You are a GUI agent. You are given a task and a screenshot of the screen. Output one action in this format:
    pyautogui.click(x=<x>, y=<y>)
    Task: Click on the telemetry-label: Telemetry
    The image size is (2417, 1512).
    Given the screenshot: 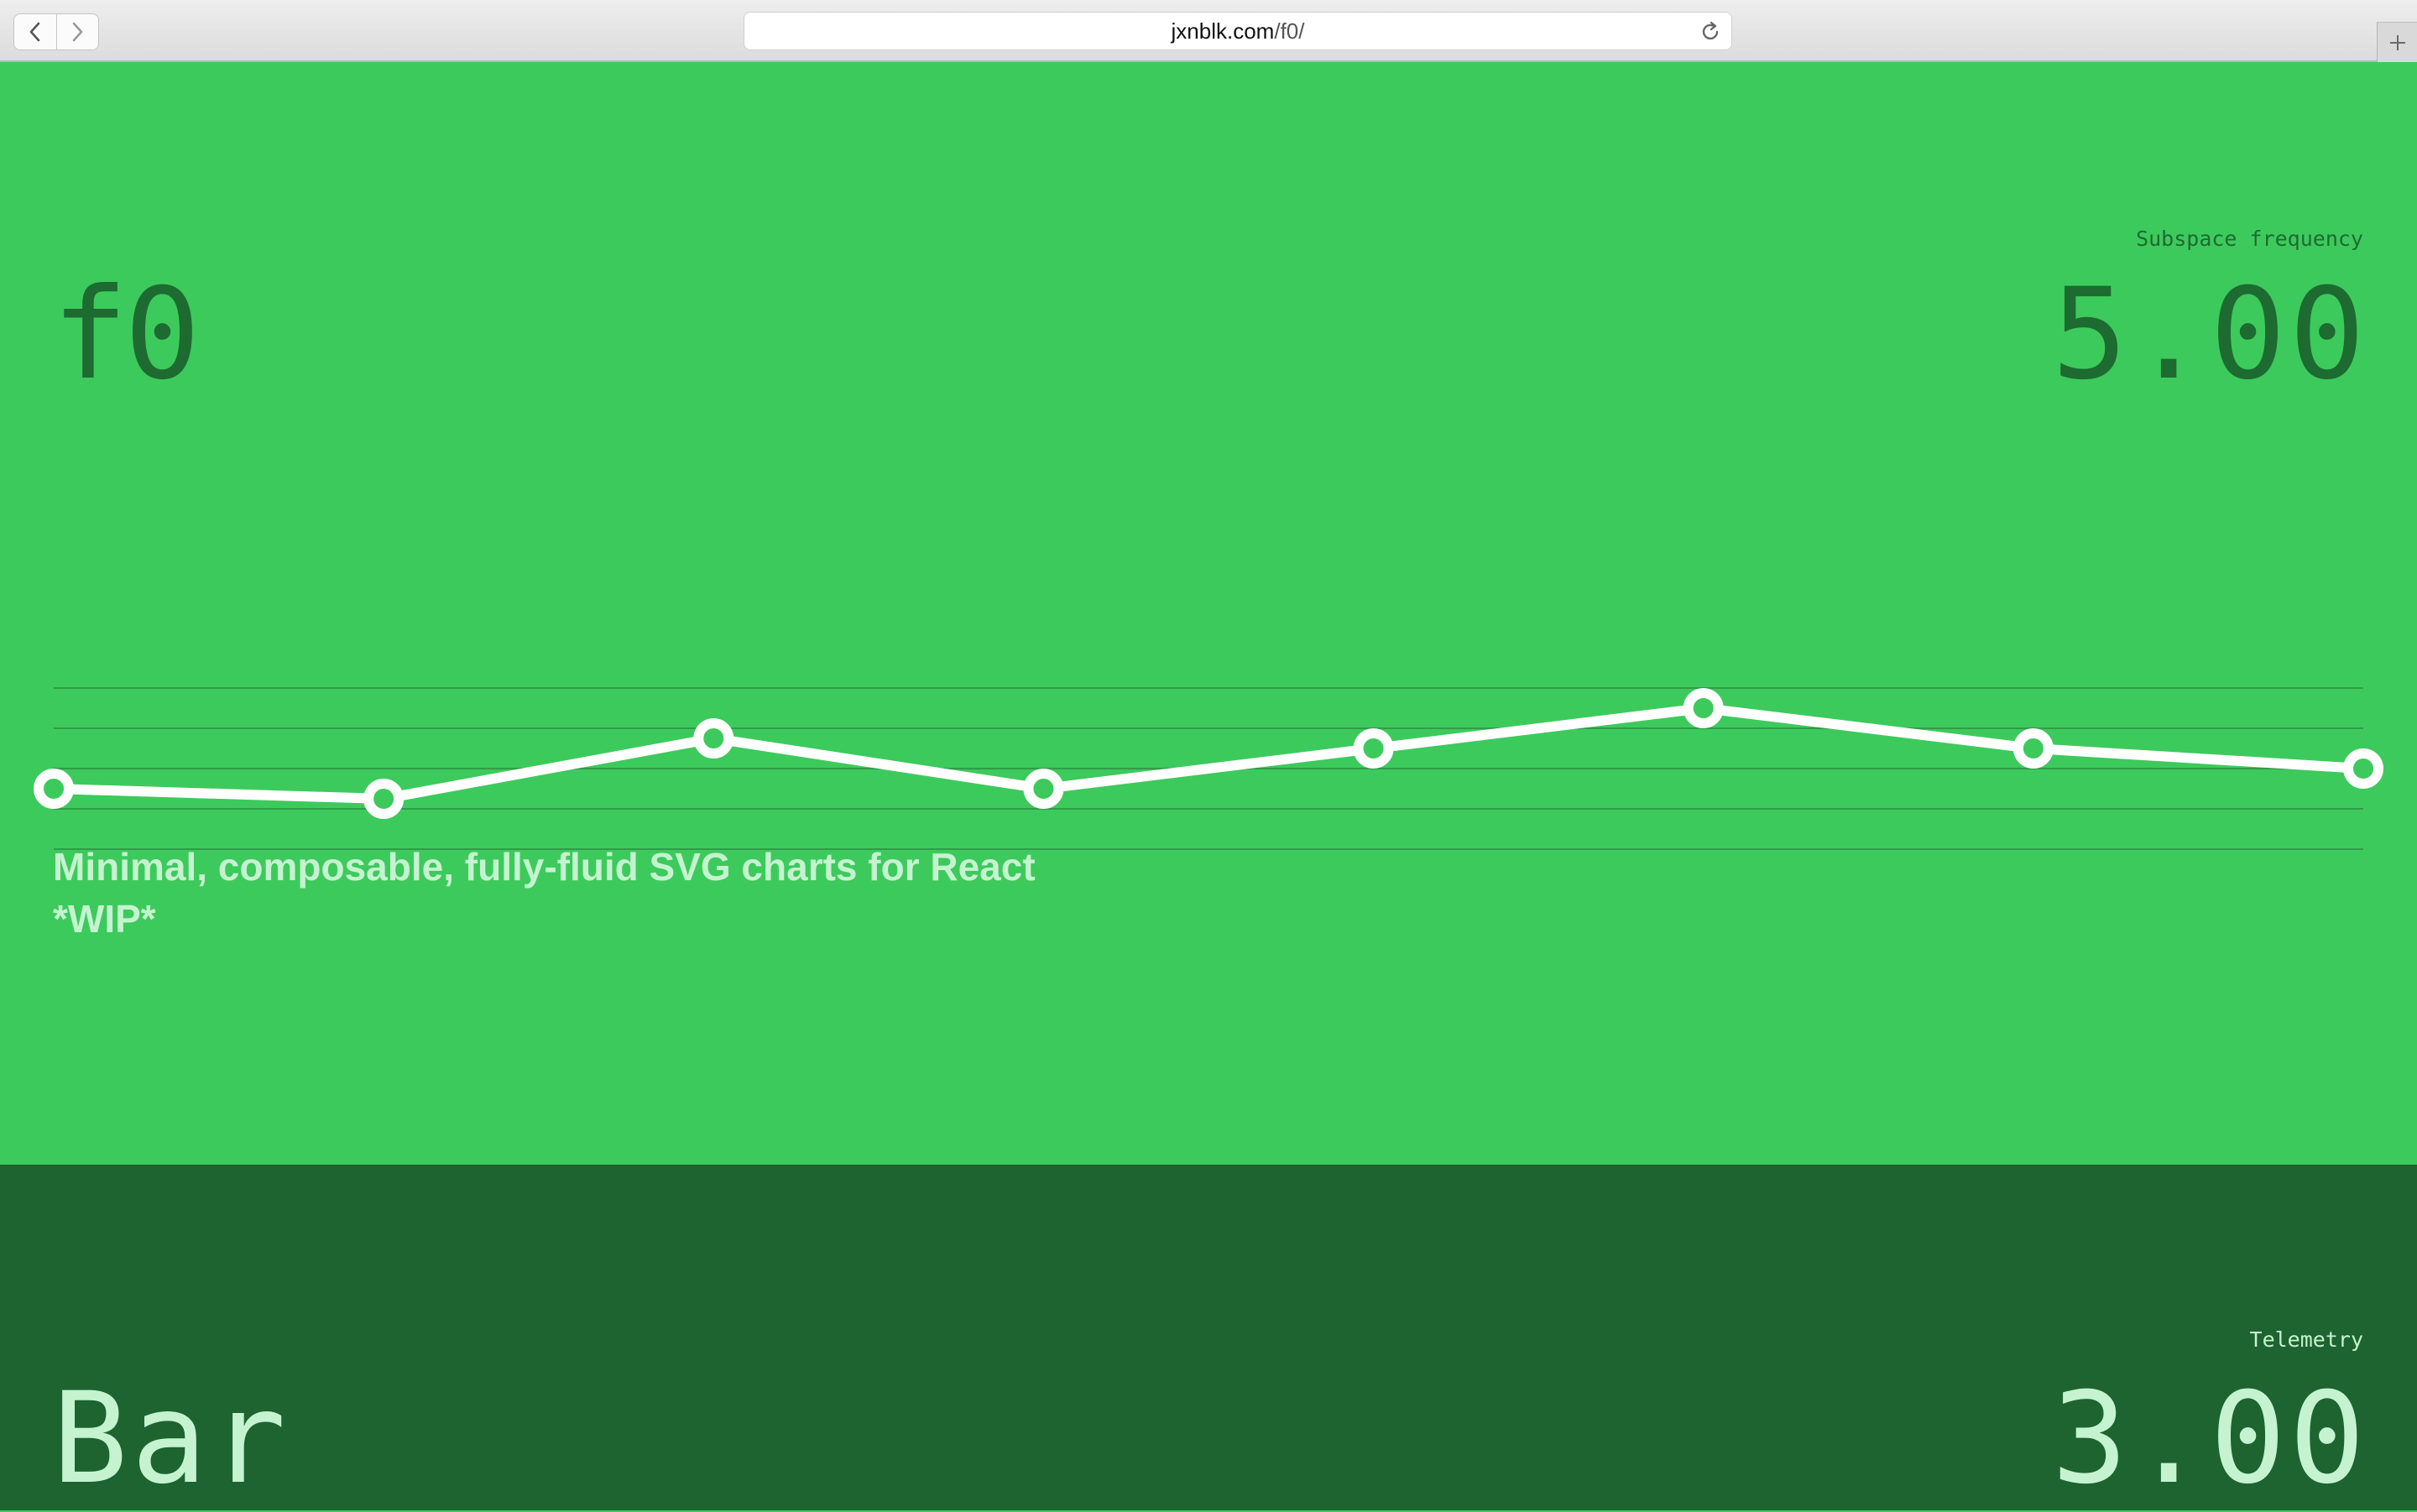 What is the action you would take?
    pyautogui.click(x=2306, y=1340)
    